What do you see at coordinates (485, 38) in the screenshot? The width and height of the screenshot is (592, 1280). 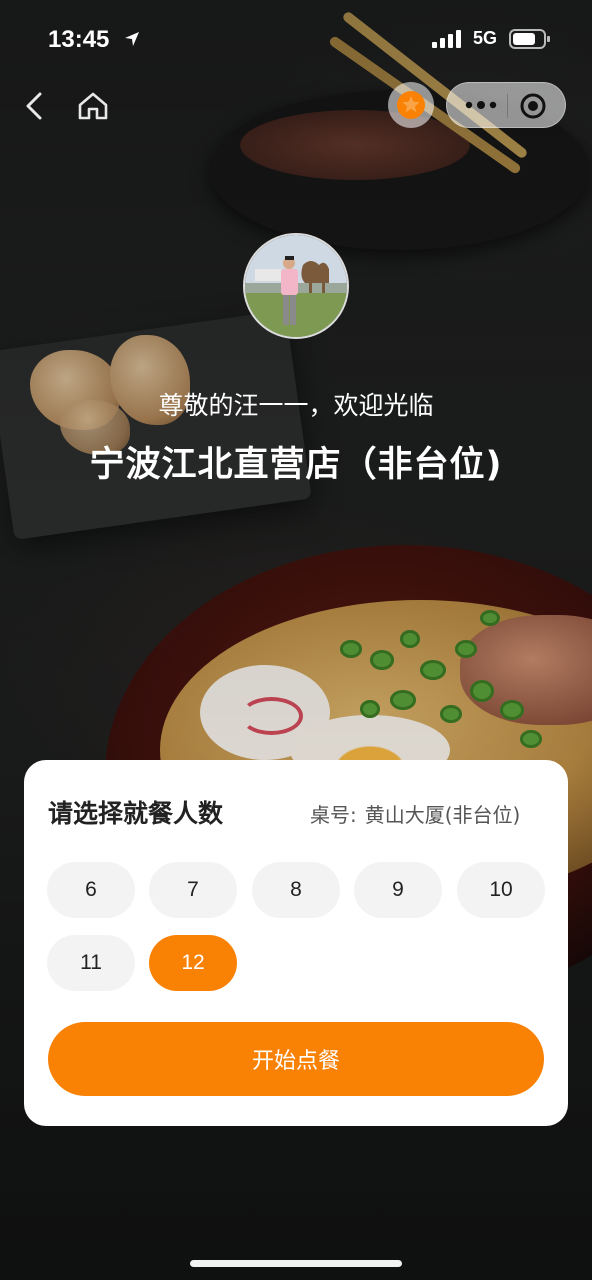 I see `network-type: 5G` at bounding box center [485, 38].